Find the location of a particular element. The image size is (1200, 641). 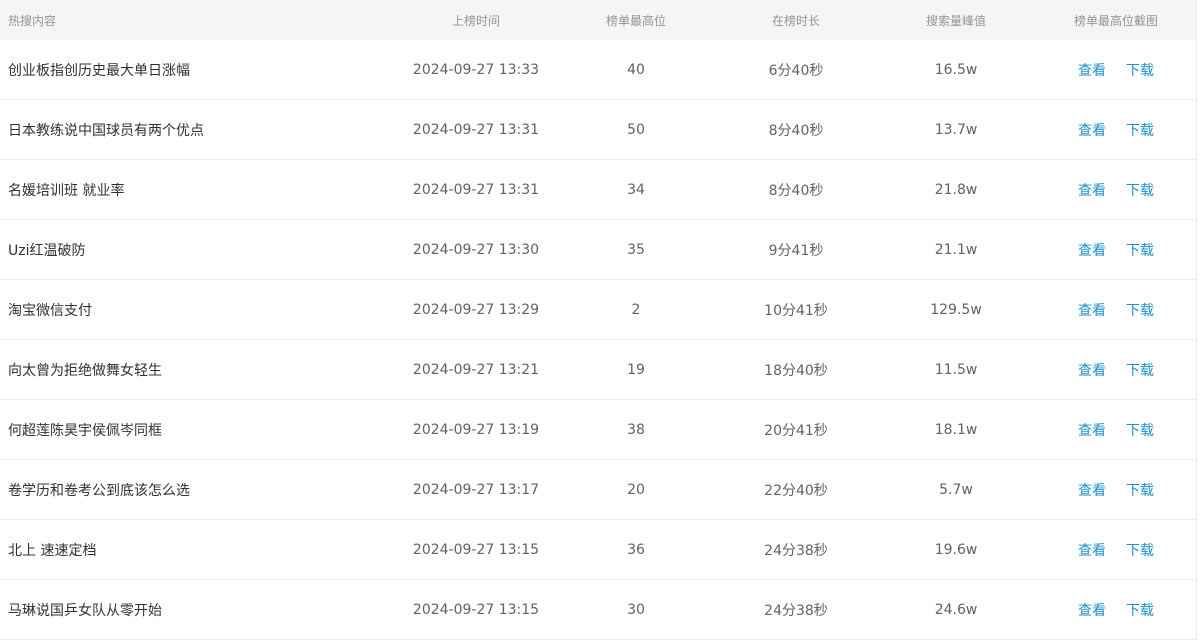

row-rank: 50 is located at coordinates (636, 129).